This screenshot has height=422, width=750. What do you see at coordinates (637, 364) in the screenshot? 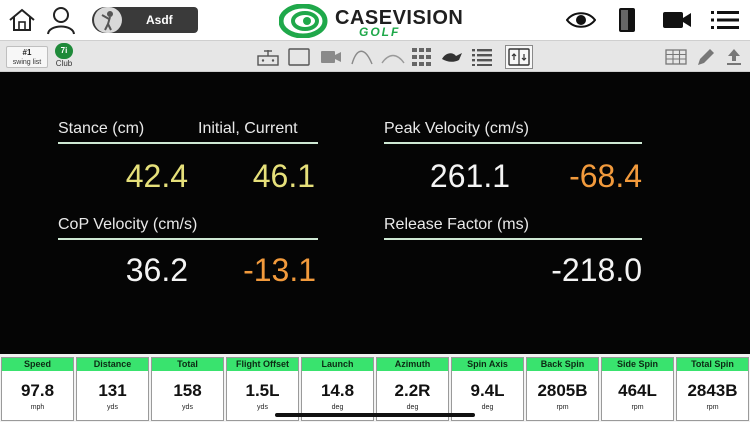
I see `stat-label: Side Spin` at bounding box center [637, 364].